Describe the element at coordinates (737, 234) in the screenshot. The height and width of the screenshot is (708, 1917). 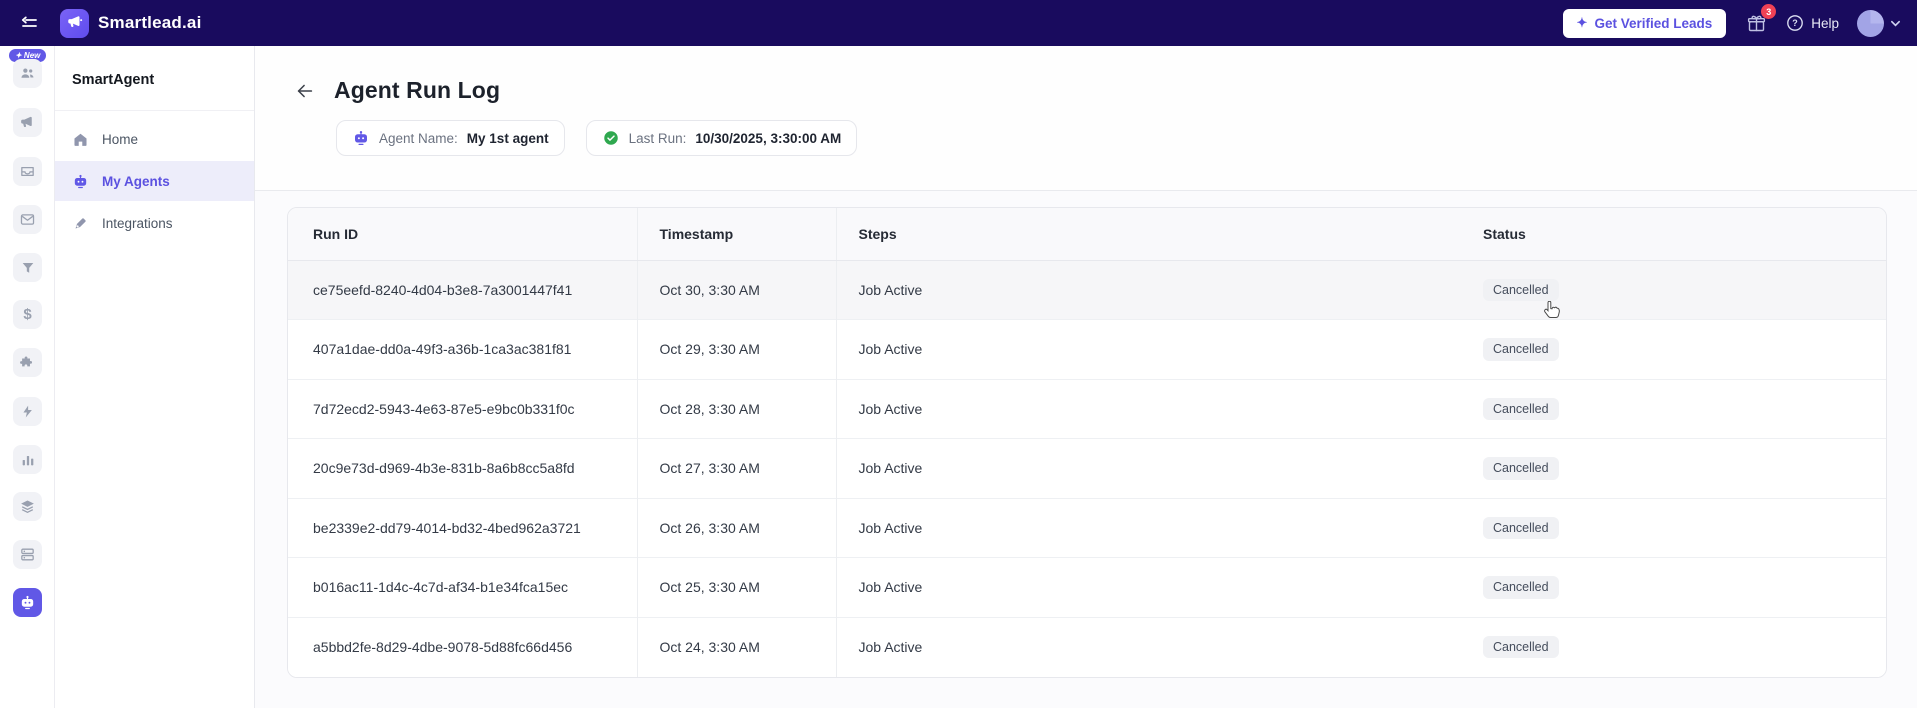
I see `column-header-timestamp: Timestamp` at that location.